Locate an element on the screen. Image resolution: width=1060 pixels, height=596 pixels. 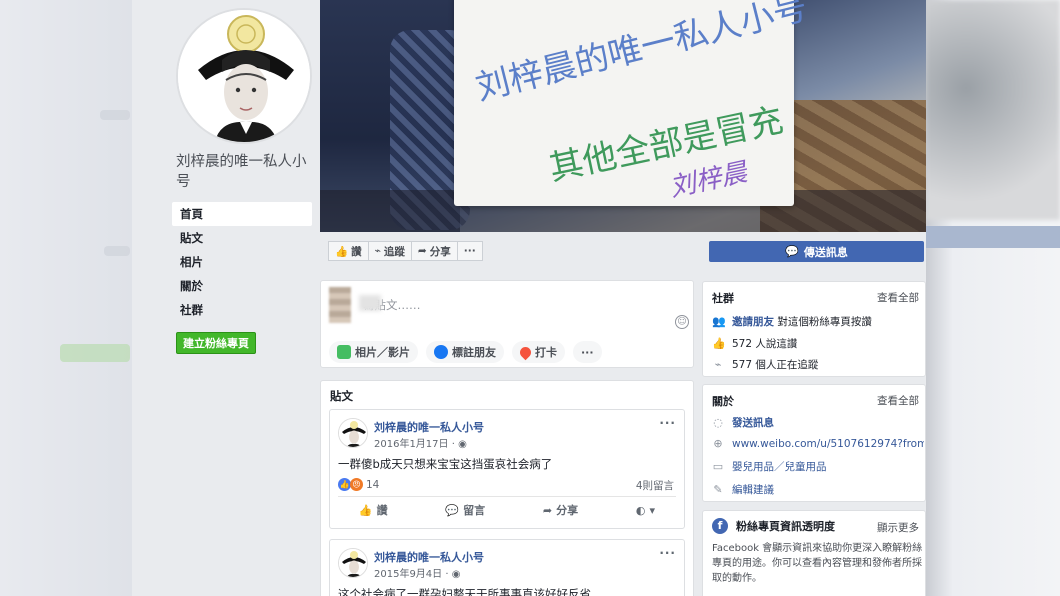
follow-button: ⌁ 追蹤 is located at coordinates (390, 251).